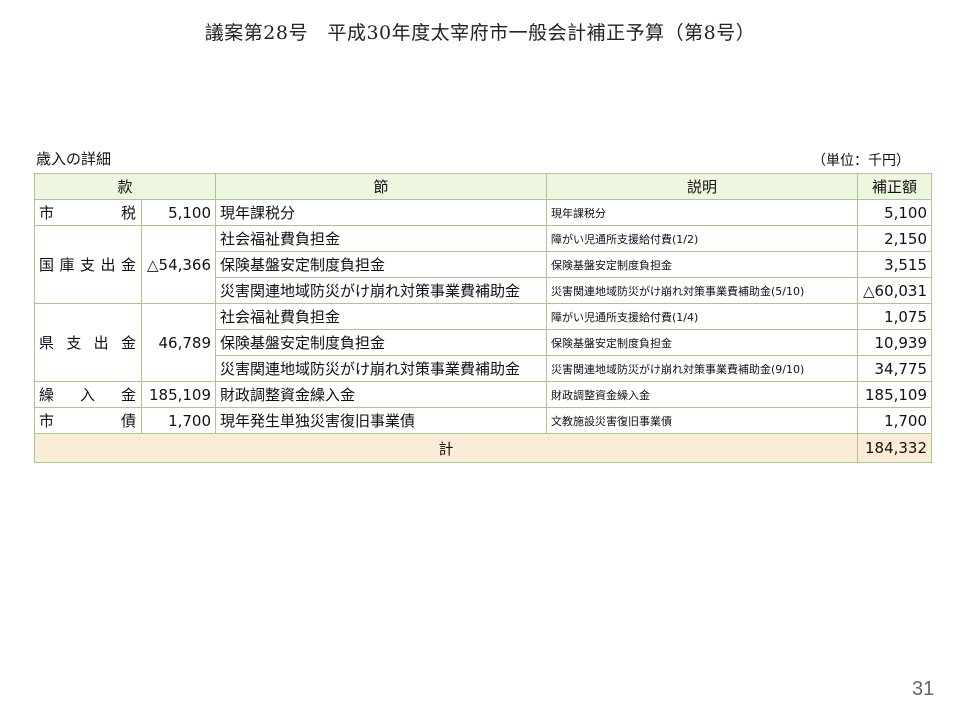  What do you see at coordinates (895, 238) in the screenshot?
I see `amount-cell: 2,150` at bounding box center [895, 238].